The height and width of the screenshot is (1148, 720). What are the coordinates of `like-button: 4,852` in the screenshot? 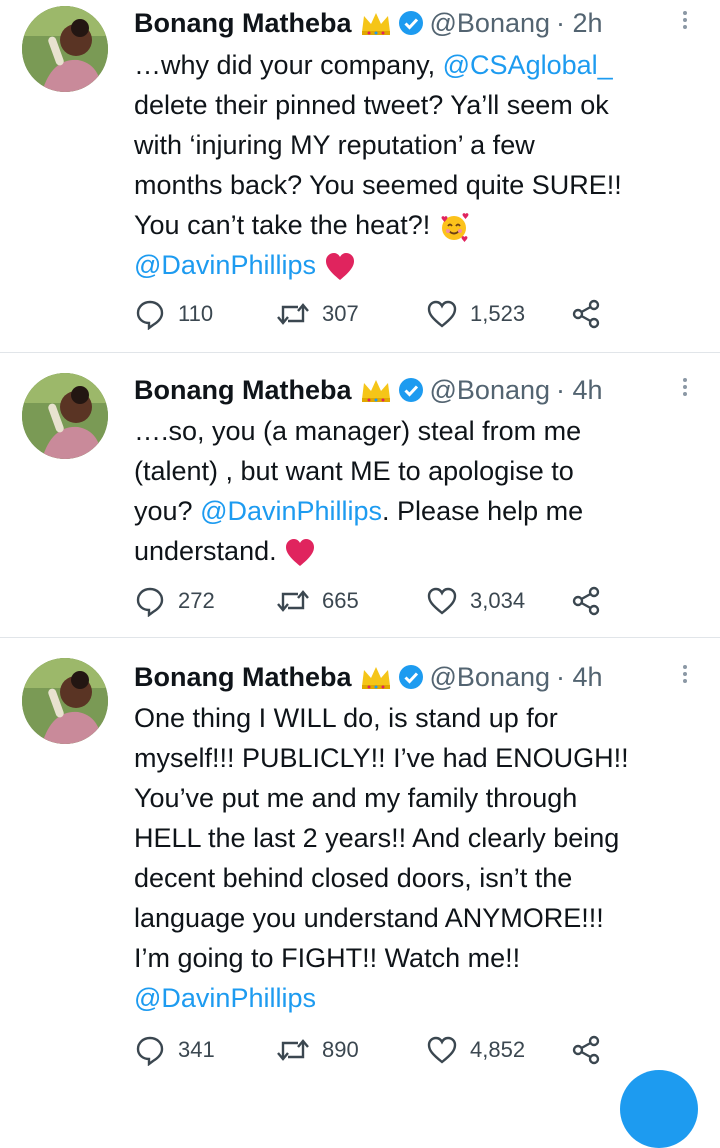 It's located at (475, 1050).